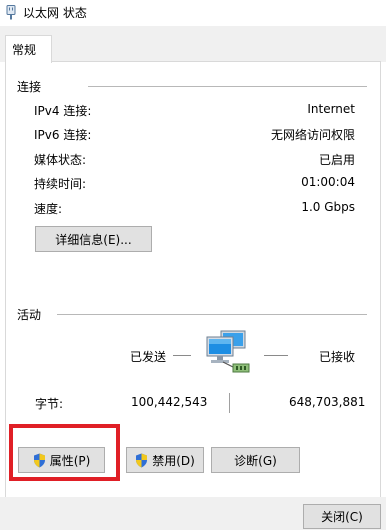 The width and height of the screenshot is (386, 530). What do you see at coordinates (24, 50) in the screenshot?
I see `tab-general-label: 常规` at bounding box center [24, 50].